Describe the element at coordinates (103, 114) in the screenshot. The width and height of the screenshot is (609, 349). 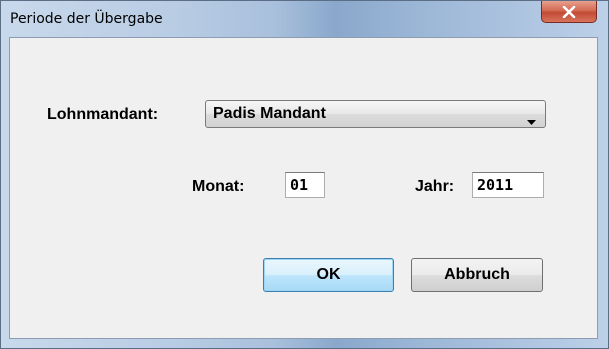
I see `mandant-label: Lohnmandant:` at that location.